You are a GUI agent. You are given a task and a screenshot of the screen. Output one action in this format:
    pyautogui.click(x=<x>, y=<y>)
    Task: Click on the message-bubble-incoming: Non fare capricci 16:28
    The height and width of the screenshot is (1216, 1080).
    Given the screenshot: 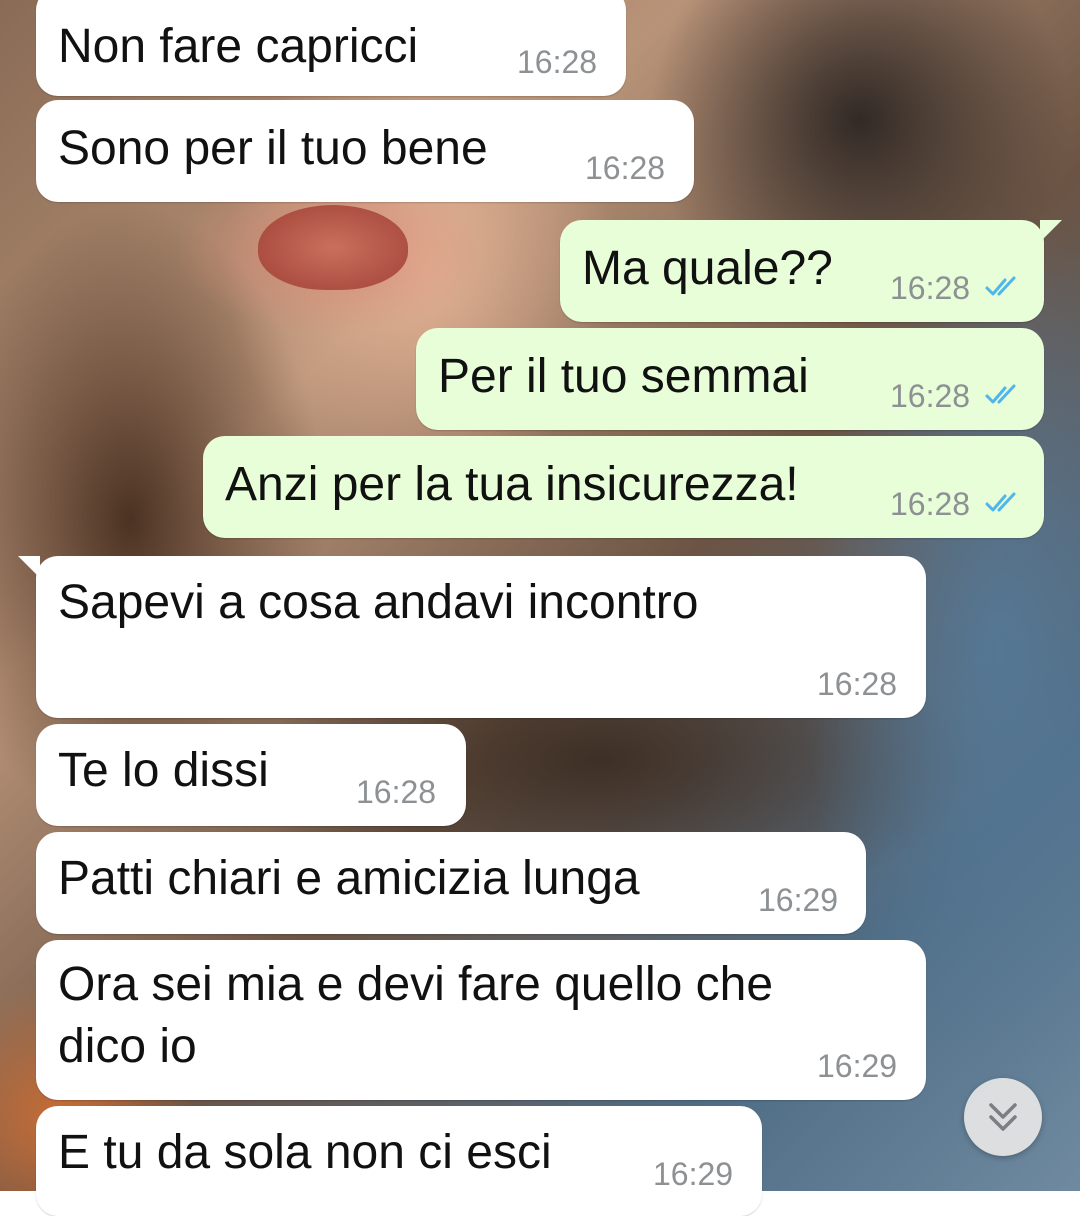 What is the action you would take?
    pyautogui.click(x=331, y=48)
    